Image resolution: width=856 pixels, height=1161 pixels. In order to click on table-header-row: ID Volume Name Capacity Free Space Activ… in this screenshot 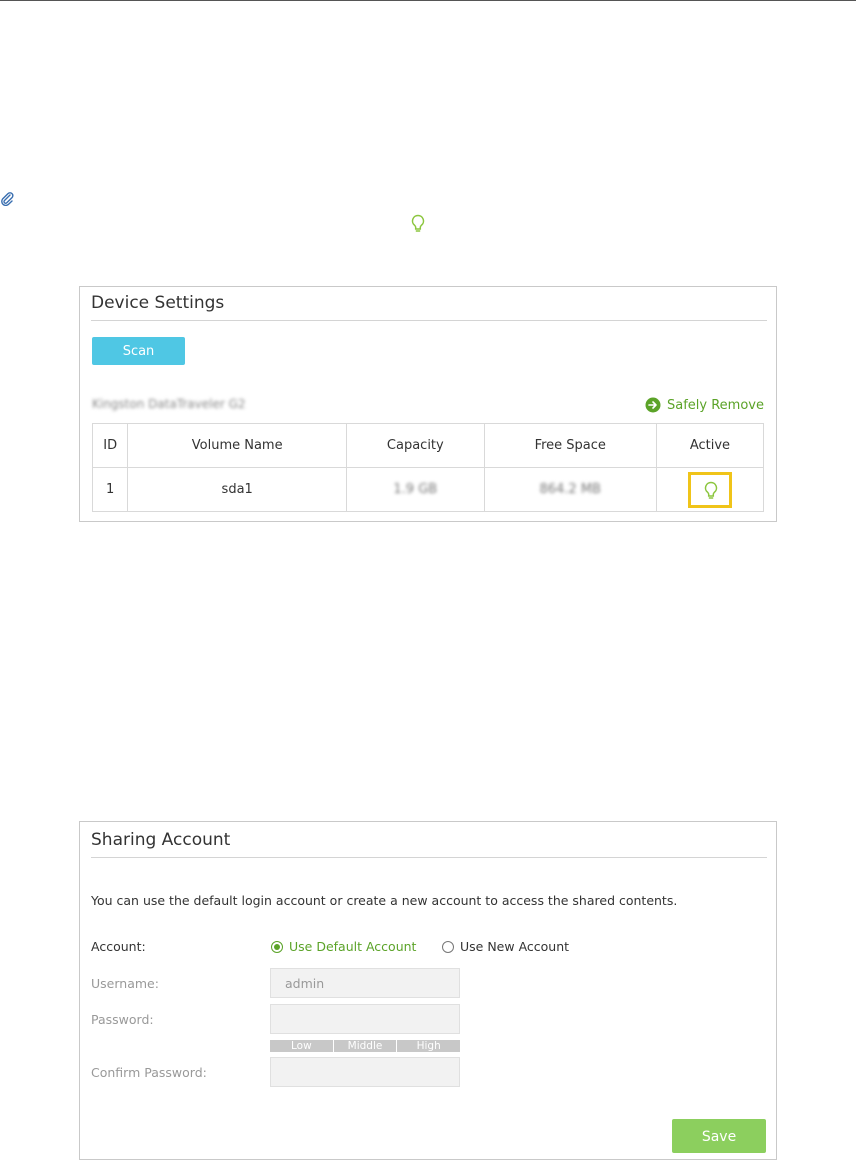, I will do `click(428, 445)`.